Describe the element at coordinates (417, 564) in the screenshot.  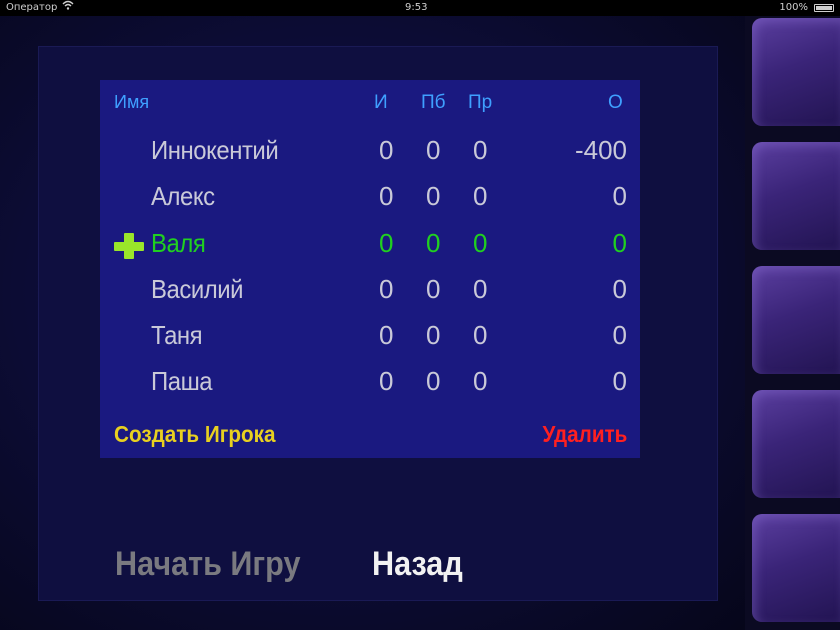
I see `back-button: Назад` at that location.